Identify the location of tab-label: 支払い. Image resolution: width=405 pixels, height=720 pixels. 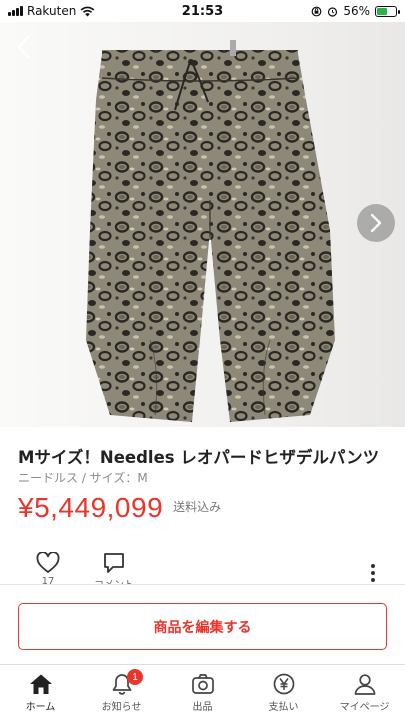
(283, 707).